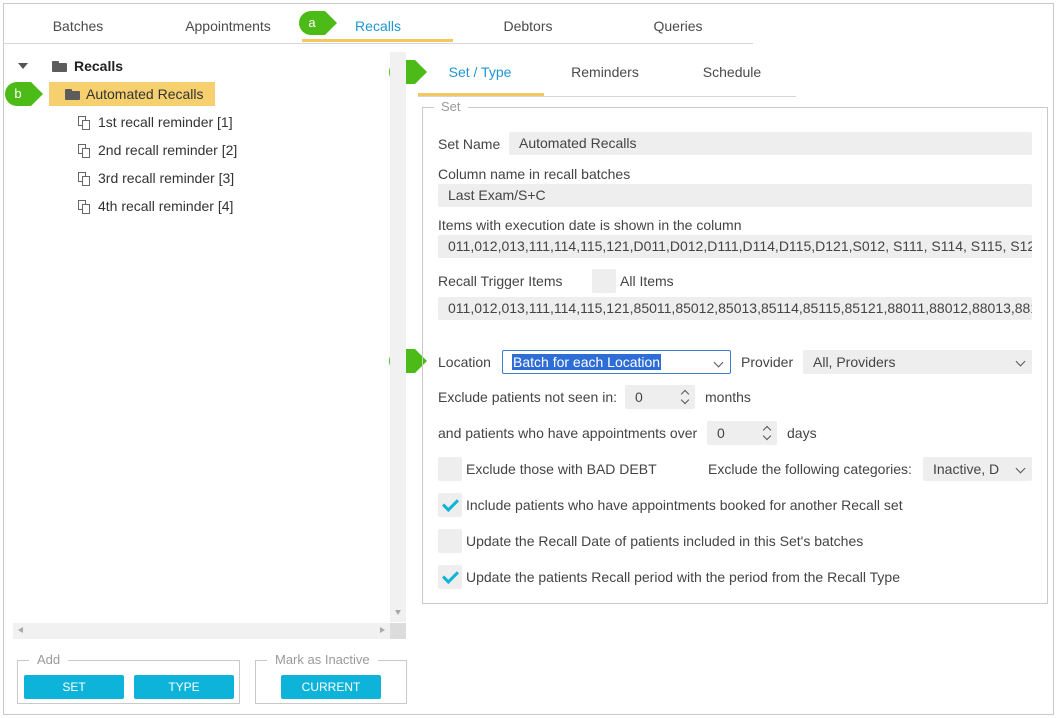 Image resolution: width=1056 pixels, height=718 pixels. What do you see at coordinates (165, 206) in the screenshot?
I see `tree-item-reminder-4: 4th recall reminder [4]` at bounding box center [165, 206].